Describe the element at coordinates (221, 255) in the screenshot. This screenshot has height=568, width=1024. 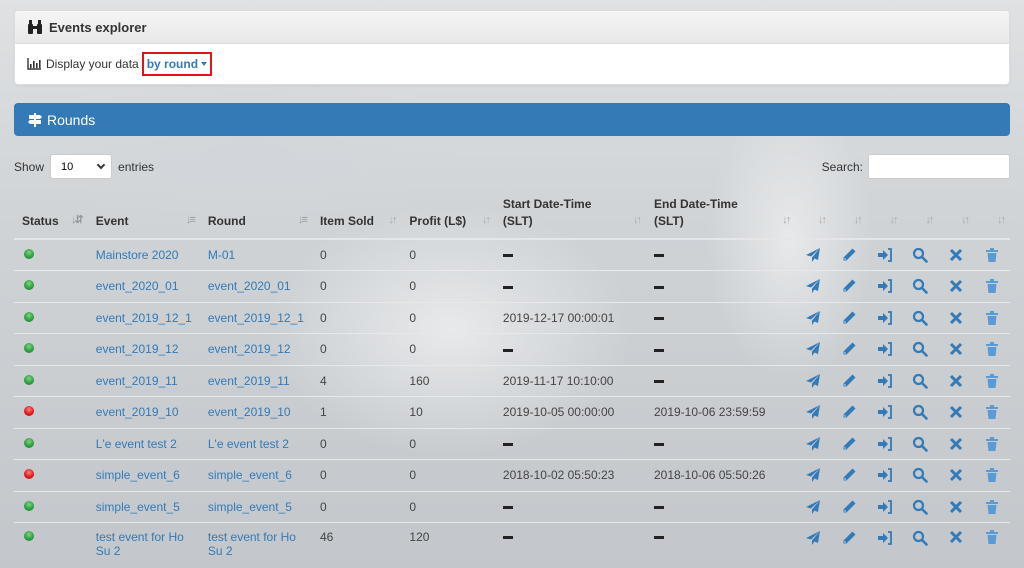
I see `round-link: M-01` at that location.